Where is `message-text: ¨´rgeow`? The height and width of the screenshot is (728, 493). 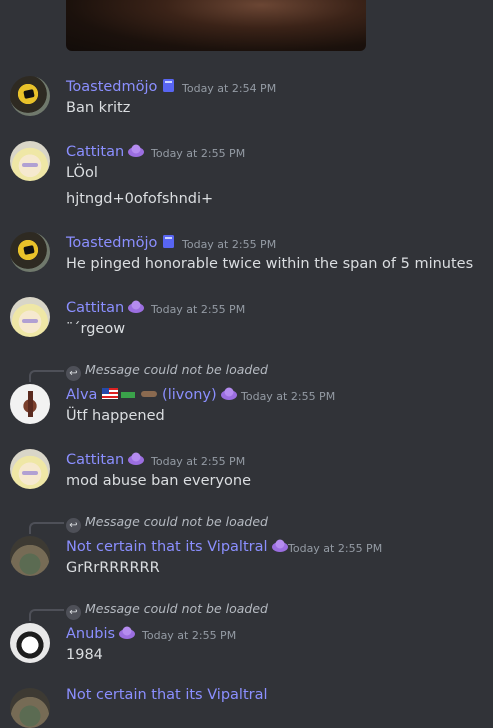
message-text: ¨´rgeow is located at coordinates (96, 329).